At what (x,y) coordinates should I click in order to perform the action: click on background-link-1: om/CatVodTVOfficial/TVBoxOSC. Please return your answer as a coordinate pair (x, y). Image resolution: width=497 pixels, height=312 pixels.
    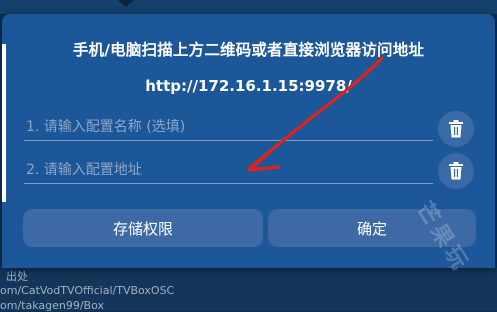
    Looking at the image, I should click on (87, 290).